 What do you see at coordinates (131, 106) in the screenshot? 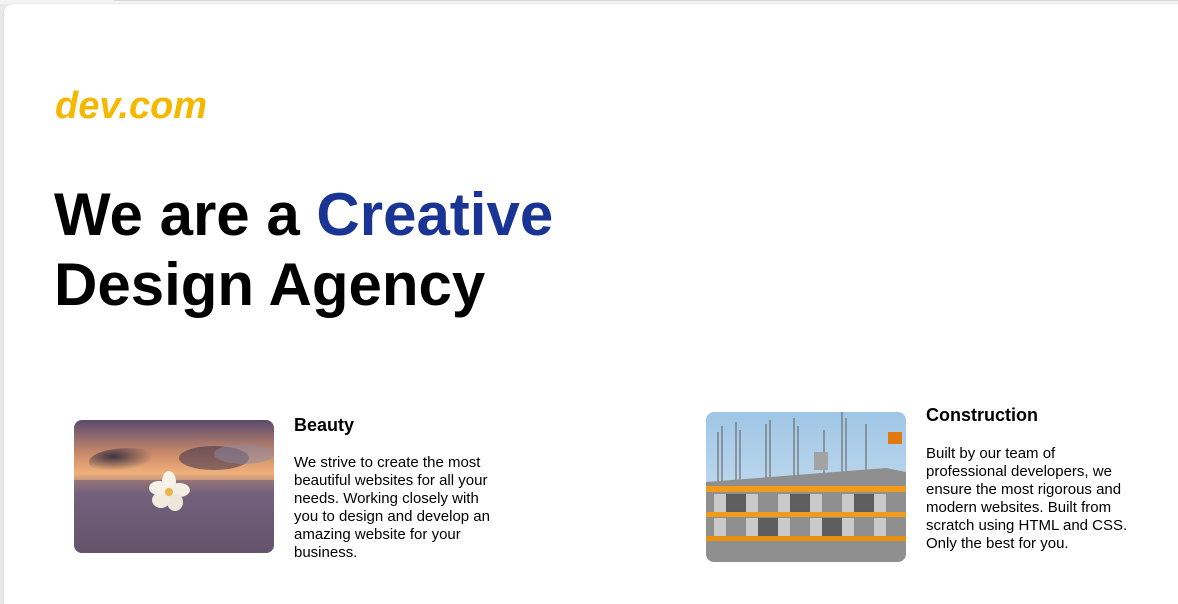
I see `brand-logo: dev.com` at bounding box center [131, 106].